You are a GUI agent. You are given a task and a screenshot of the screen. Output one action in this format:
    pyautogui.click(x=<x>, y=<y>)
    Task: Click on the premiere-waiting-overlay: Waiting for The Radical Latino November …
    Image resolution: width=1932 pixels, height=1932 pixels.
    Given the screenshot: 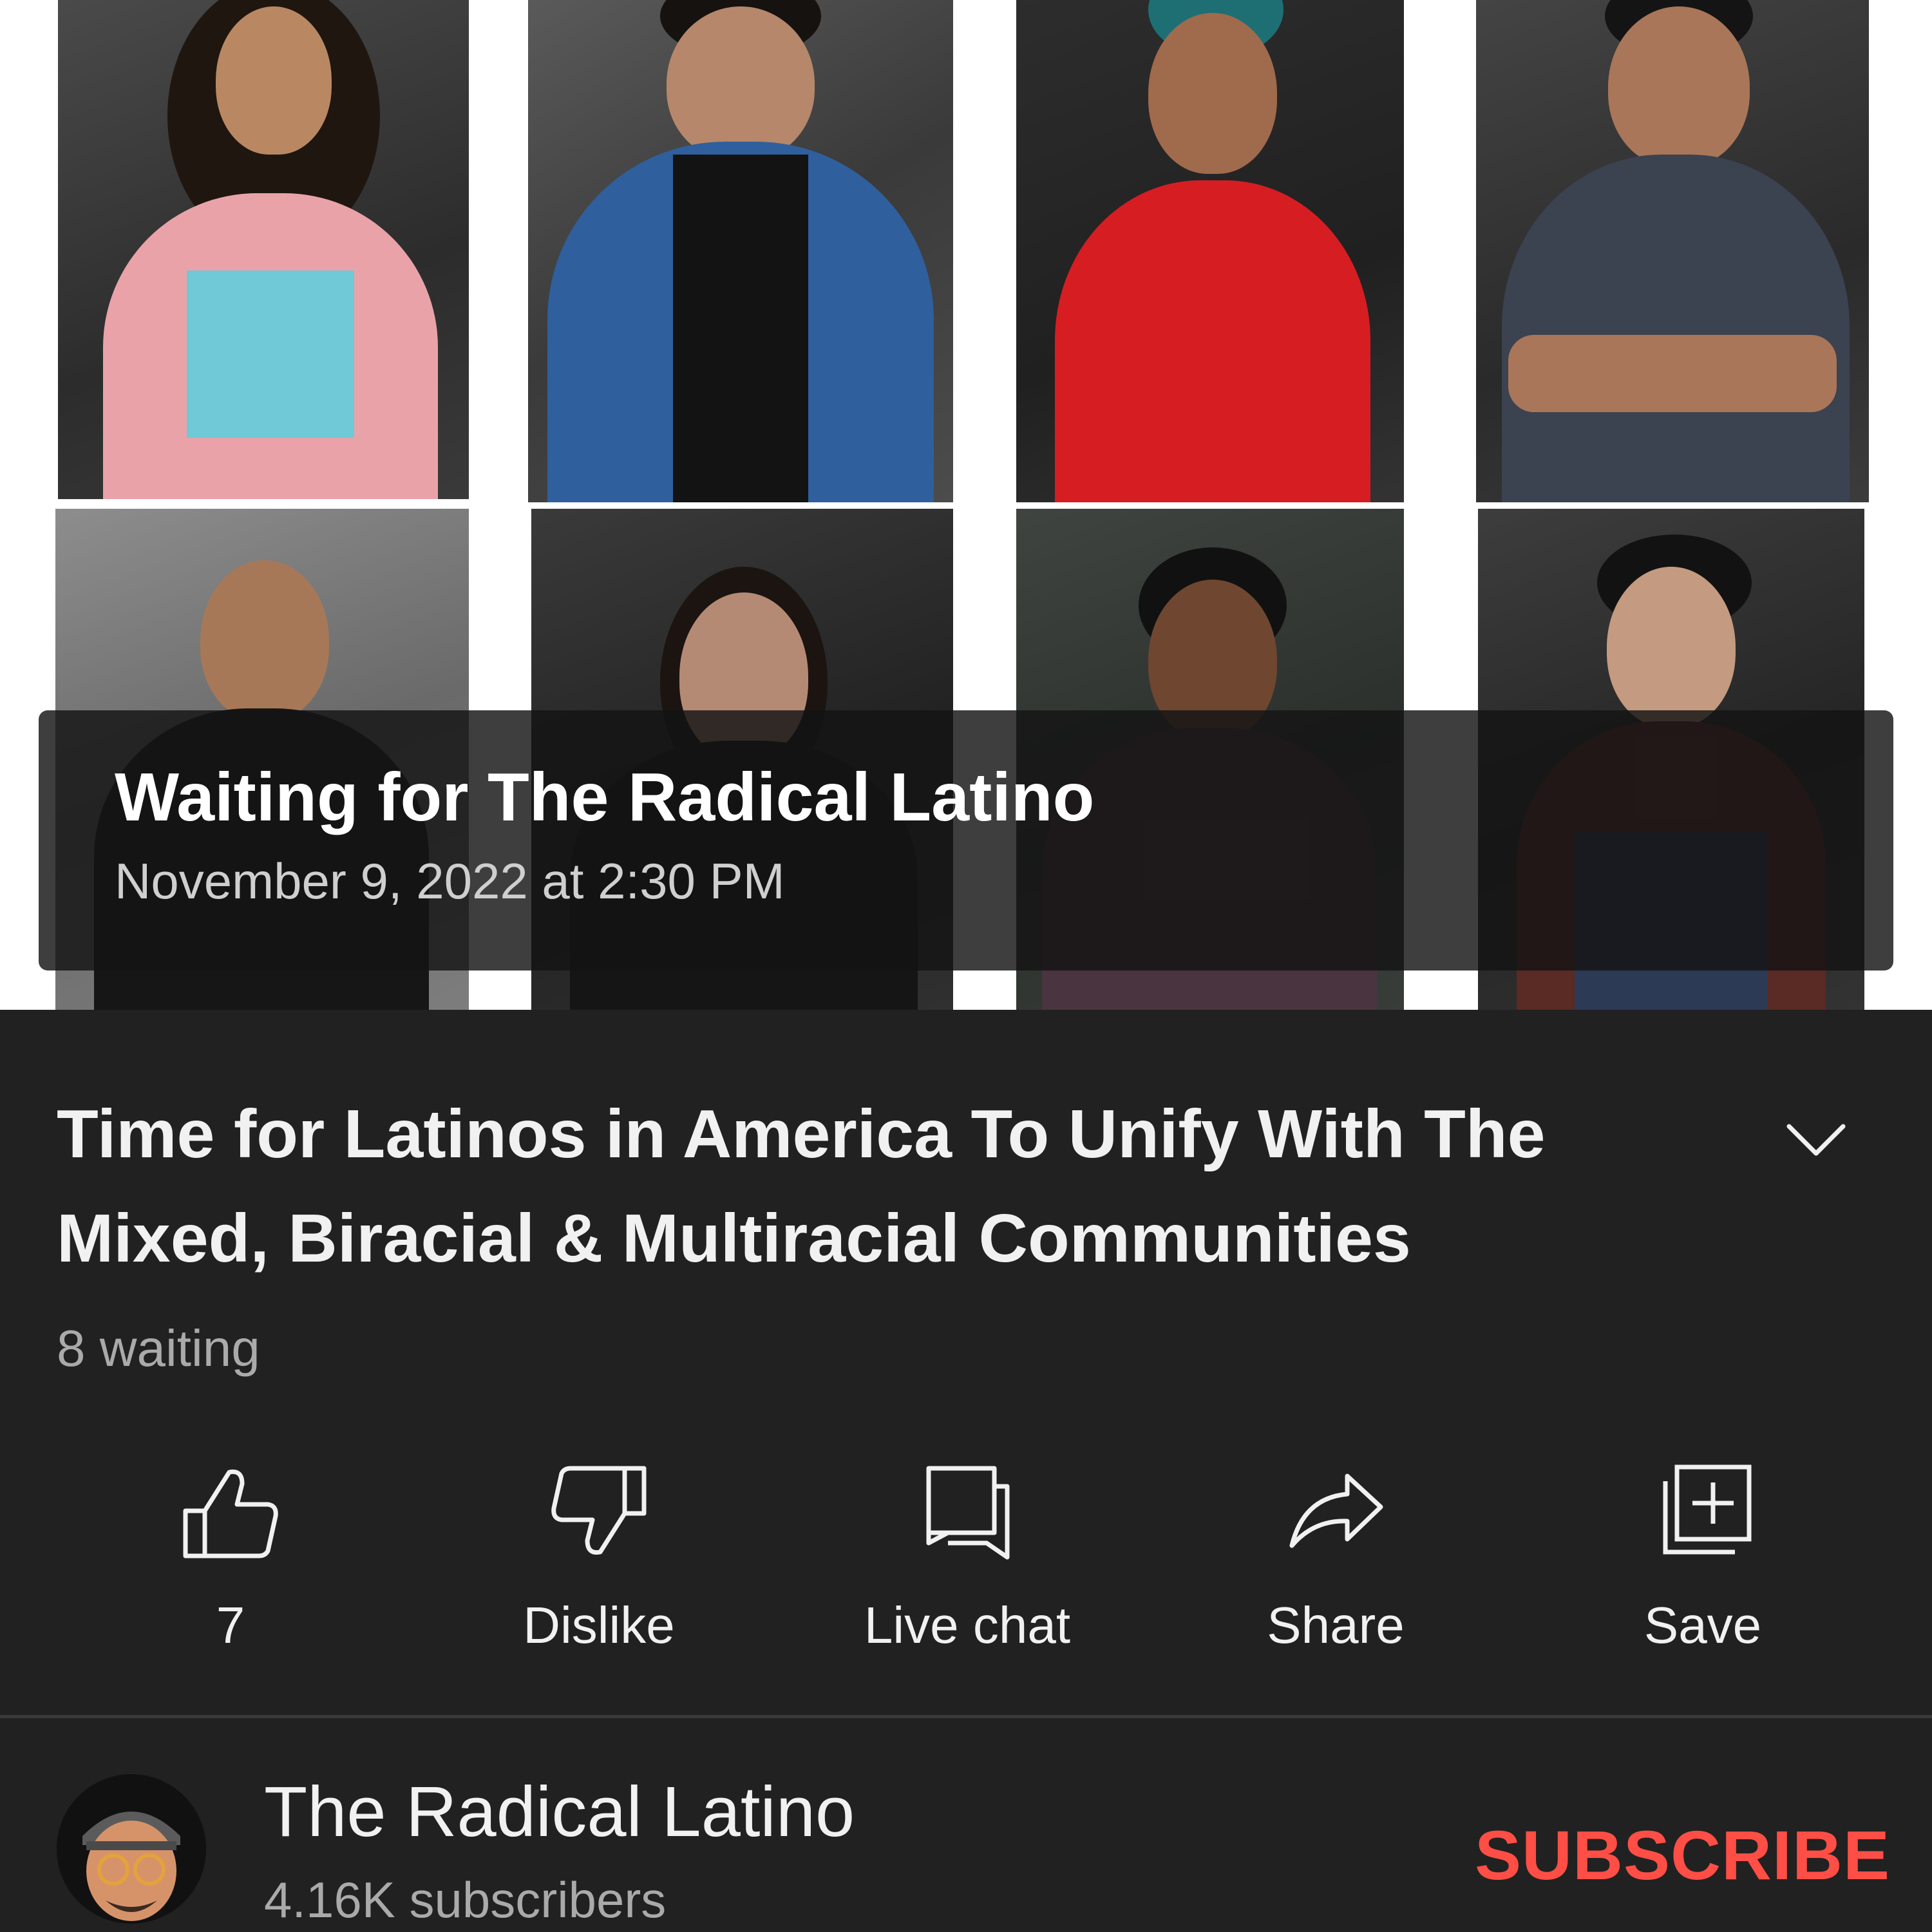 What is the action you would take?
    pyautogui.click(x=966, y=841)
    